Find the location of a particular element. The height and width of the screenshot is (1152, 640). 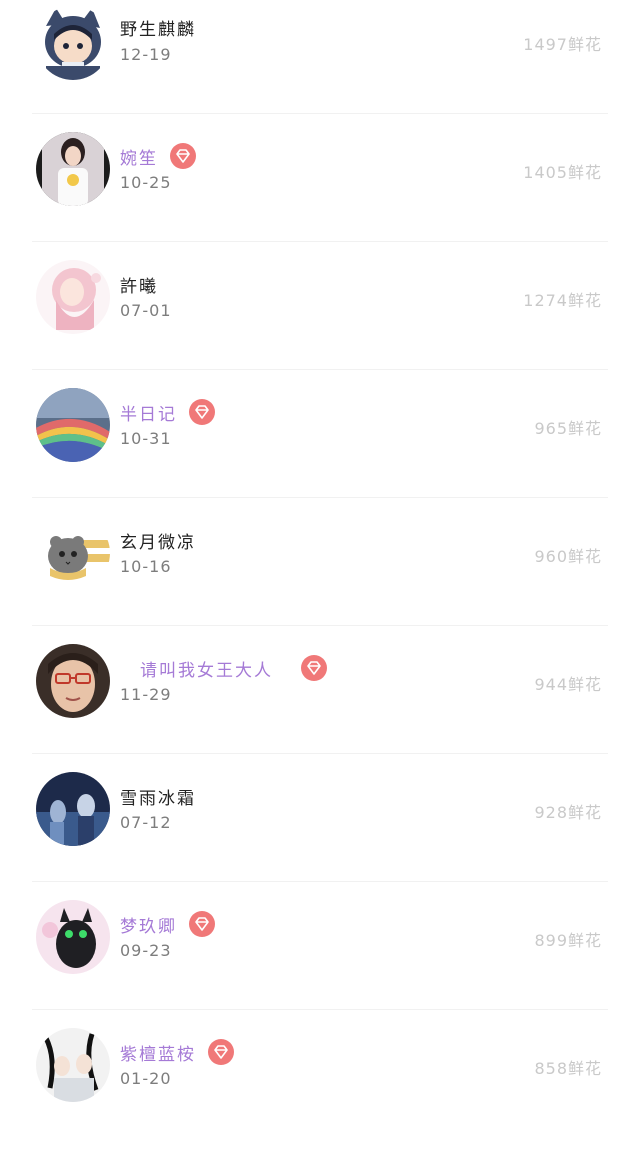

date-label: 07-01 is located at coordinates (146, 310).